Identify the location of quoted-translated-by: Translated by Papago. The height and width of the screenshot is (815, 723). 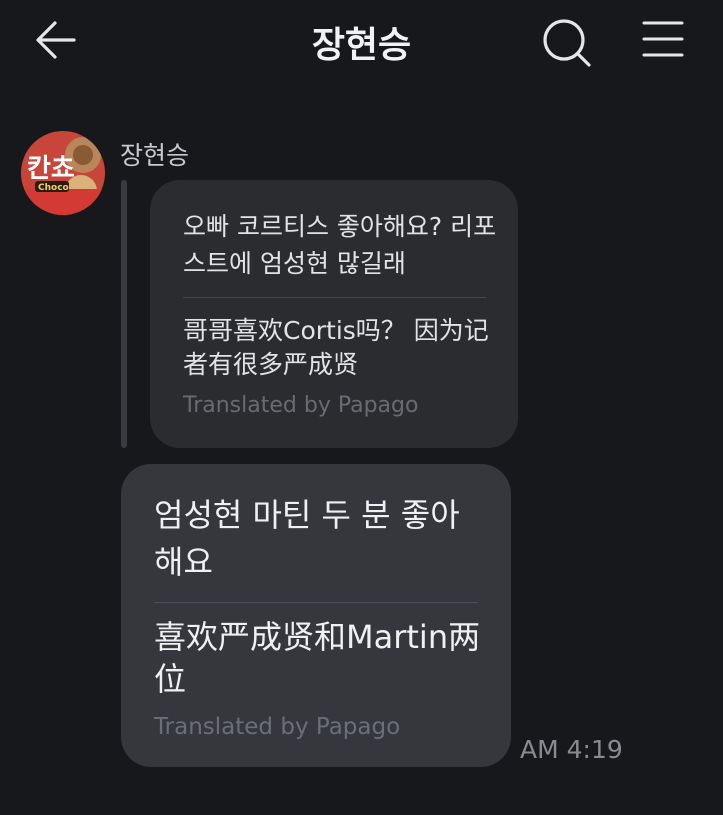
(301, 405).